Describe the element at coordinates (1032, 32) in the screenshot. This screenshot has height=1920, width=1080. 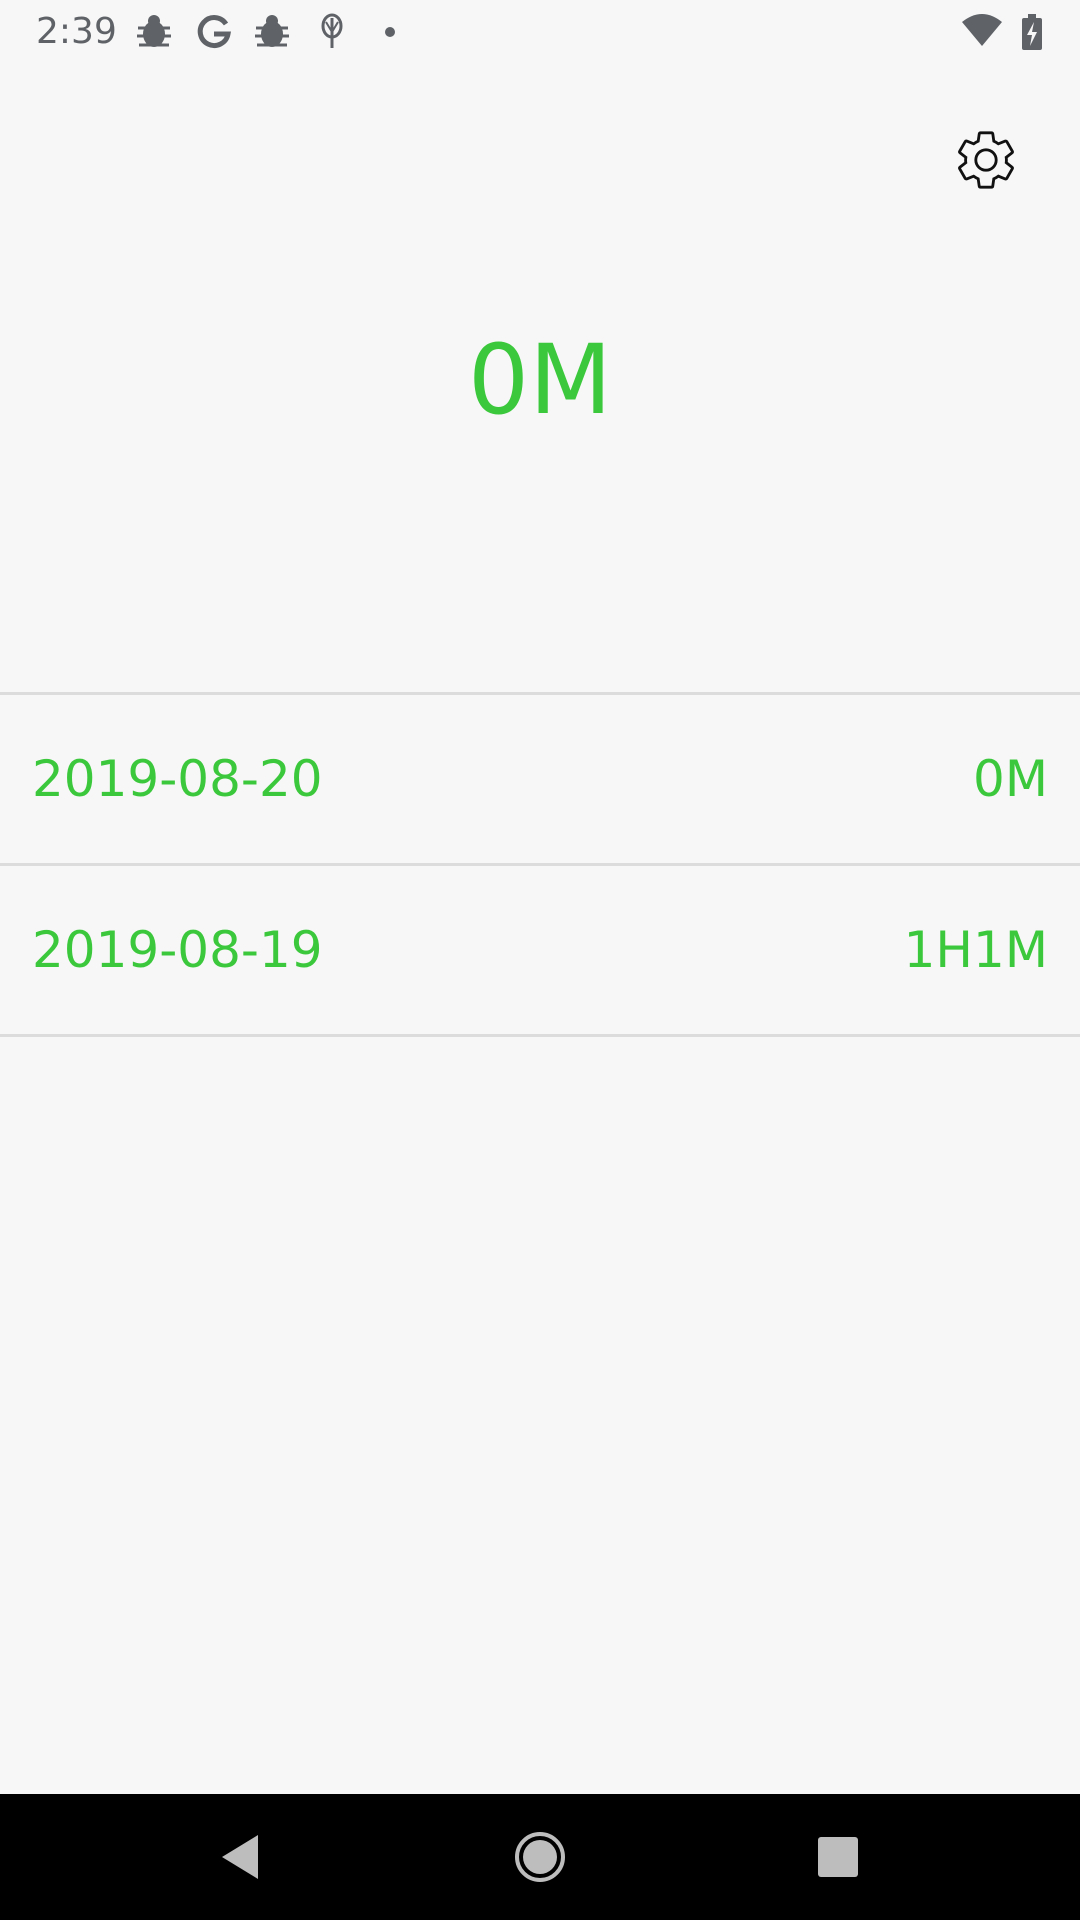
I see `battery-charging-icon` at that location.